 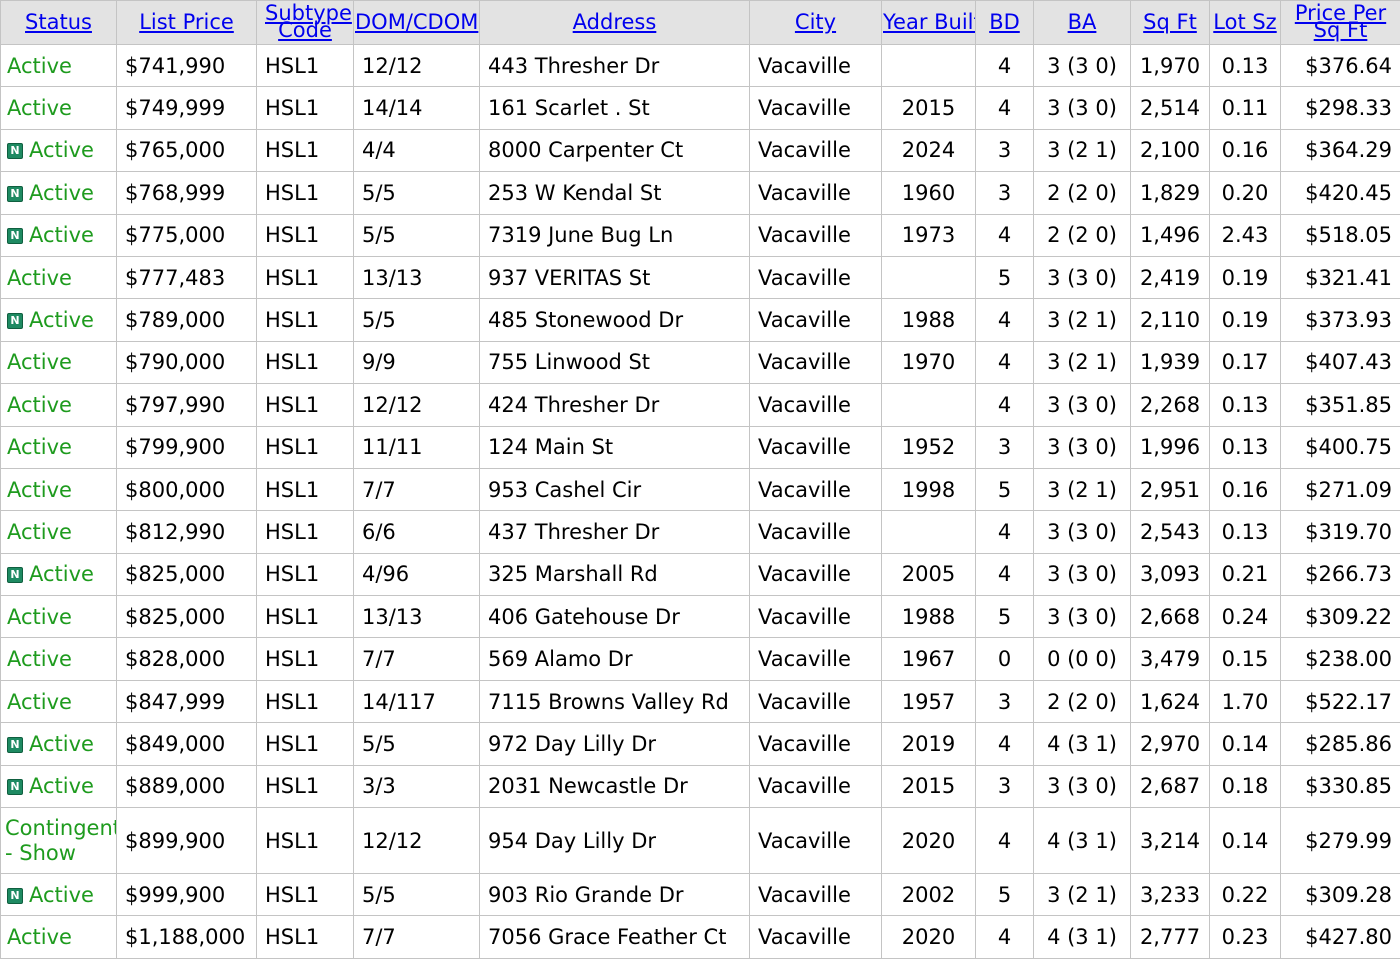 I want to click on sort-link-lot-sz: Lot Sz, so click(x=1244, y=22).